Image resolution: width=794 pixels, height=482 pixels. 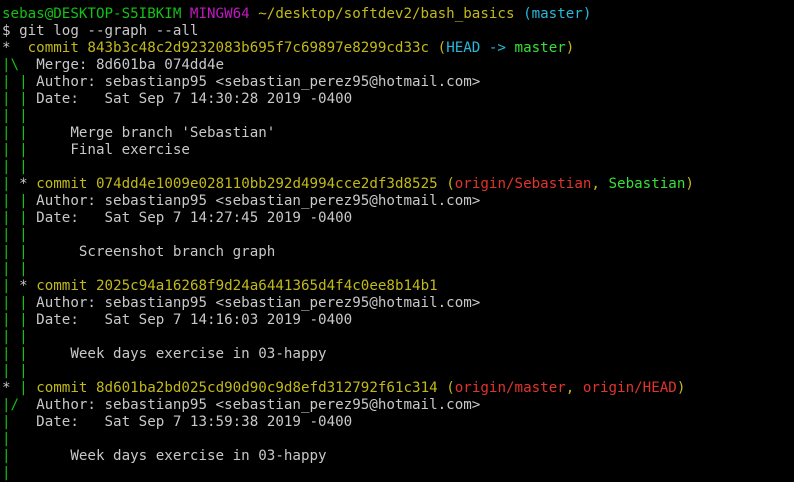 What do you see at coordinates (647, 184) in the screenshot?
I see `local-branch-ref: Sebastian` at bounding box center [647, 184].